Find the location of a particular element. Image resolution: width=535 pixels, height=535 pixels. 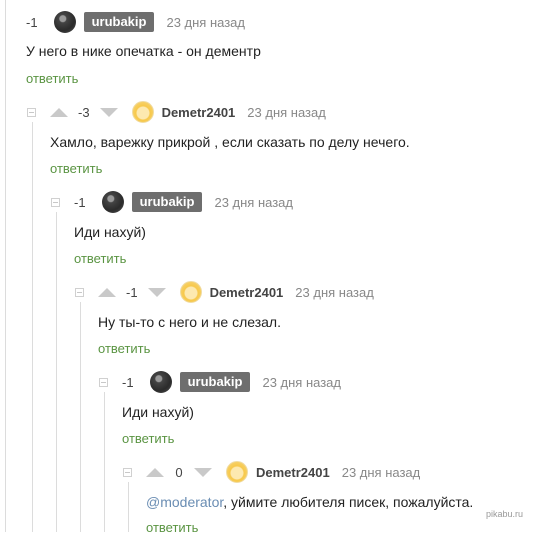

comment-text: У него в нике опечатка - он дементр is located at coordinates (143, 51).